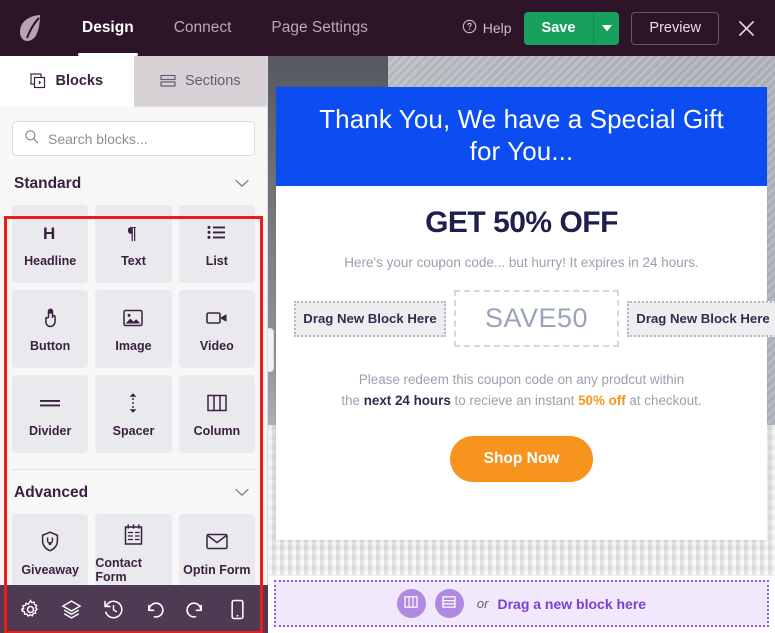 The image size is (775, 633). I want to click on redeem-line-2-mid: to recieve an instant, so click(514, 401).